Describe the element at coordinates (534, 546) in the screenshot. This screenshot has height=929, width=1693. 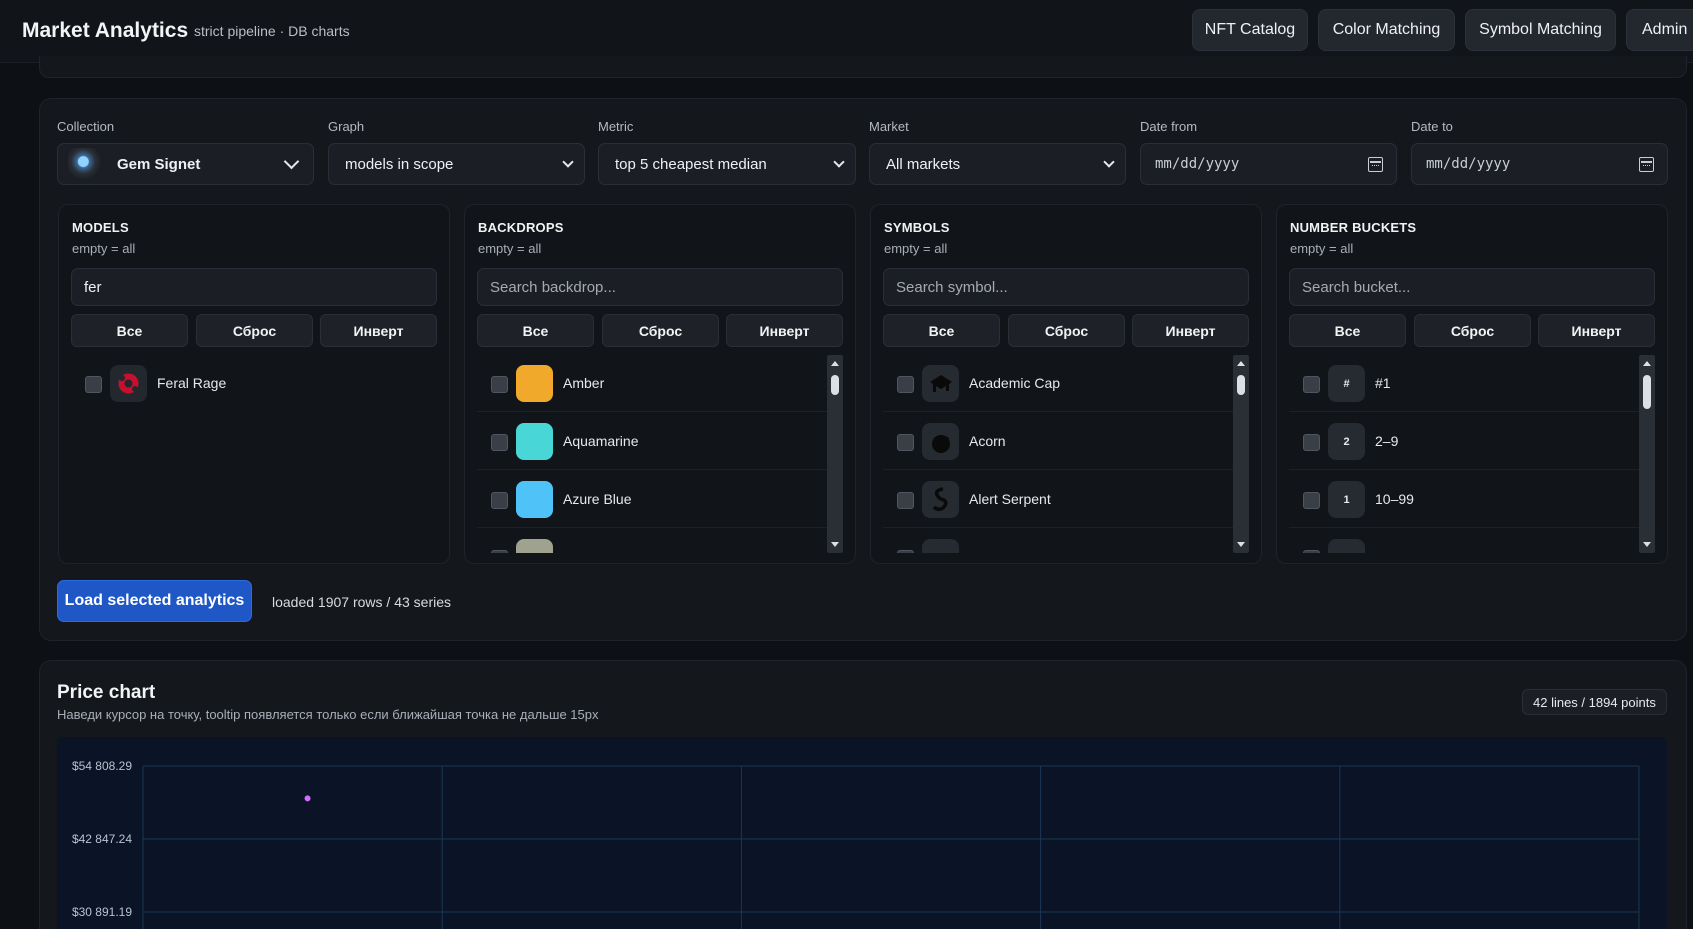
I see `backdrop-swatch` at that location.